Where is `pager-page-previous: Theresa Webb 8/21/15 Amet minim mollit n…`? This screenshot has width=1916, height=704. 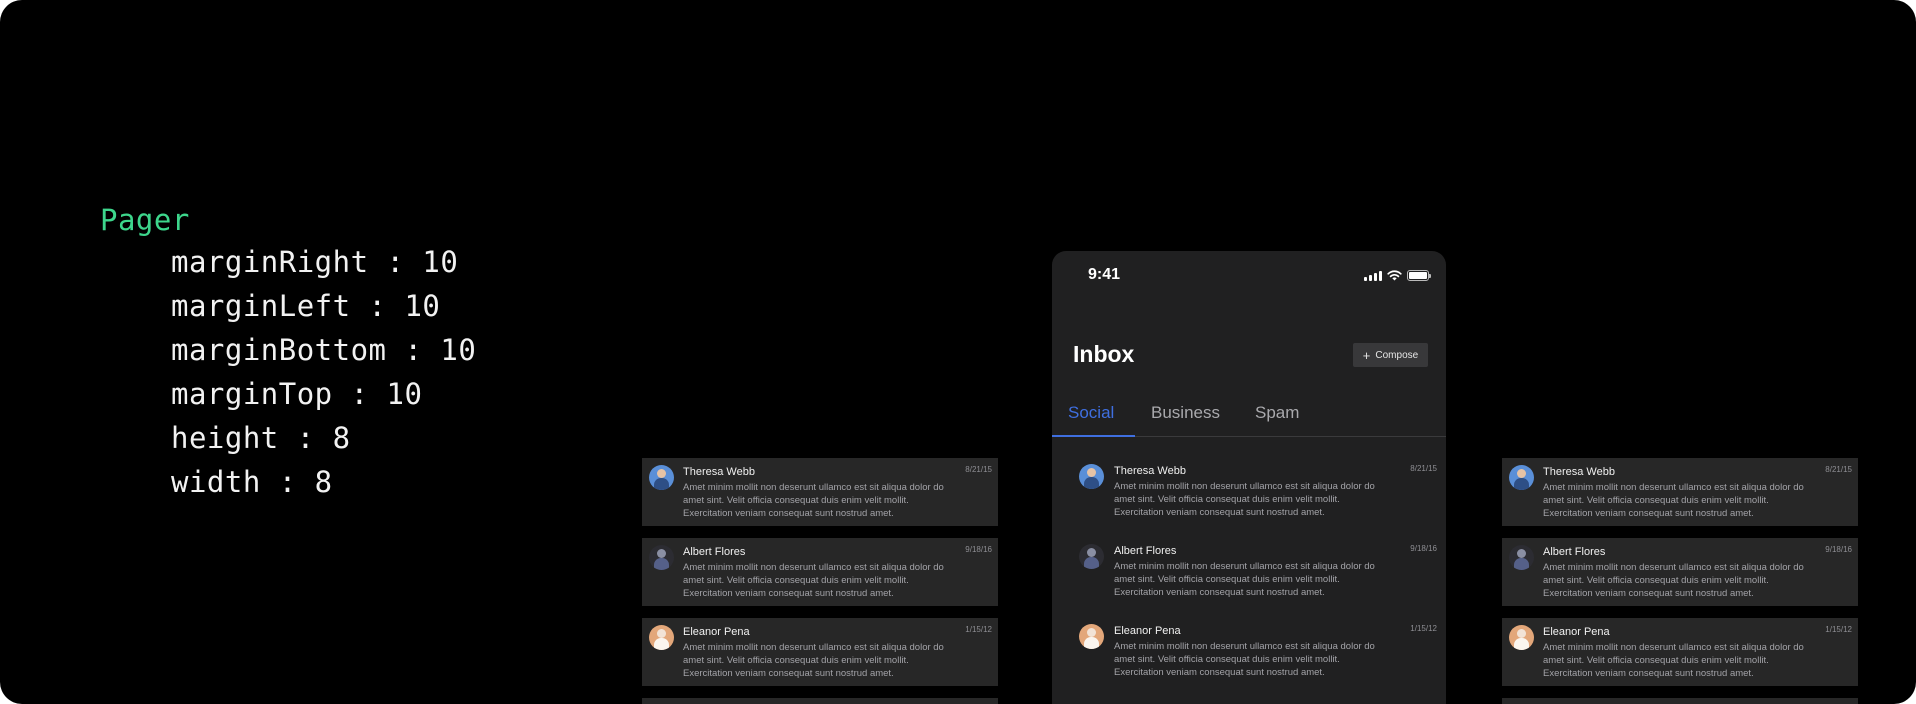 pager-page-previous: Theresa Webb 8/21/15 Amet minim mollit n… is located at coordinates (820, 581).